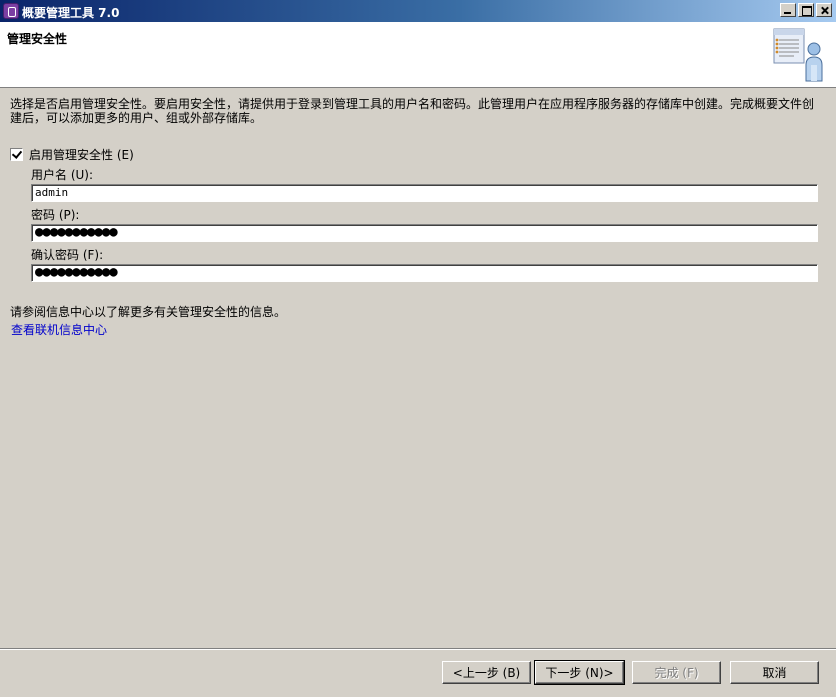  Describe the element at coordinates (55, 215) in the screenshot. I see `password-label: 密码 (P):` at that location.